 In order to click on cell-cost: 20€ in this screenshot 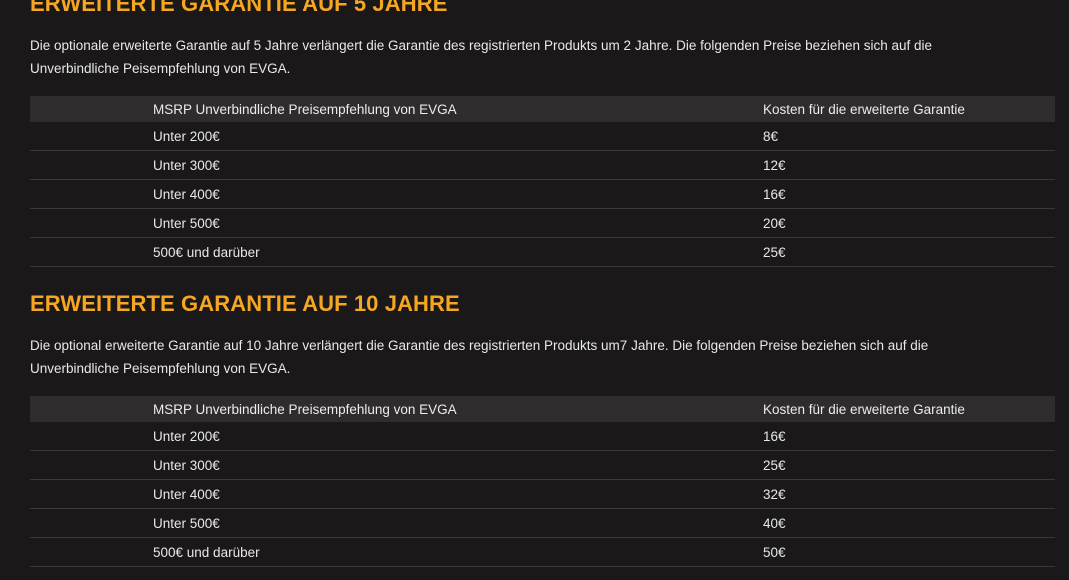, I will do `click(909, 223)`.